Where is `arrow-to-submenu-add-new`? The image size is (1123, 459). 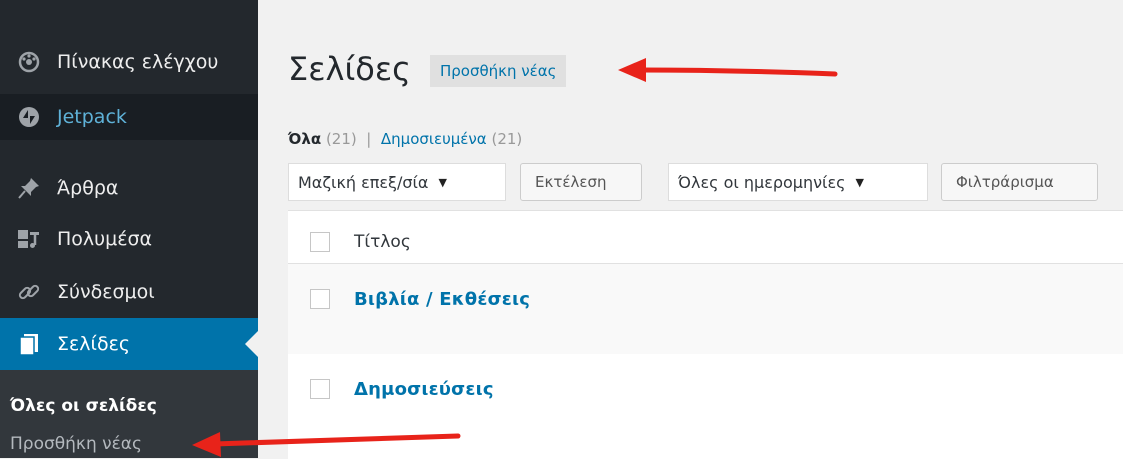 arrow-to-submenu-add-new is located at coordinates (326, 444).